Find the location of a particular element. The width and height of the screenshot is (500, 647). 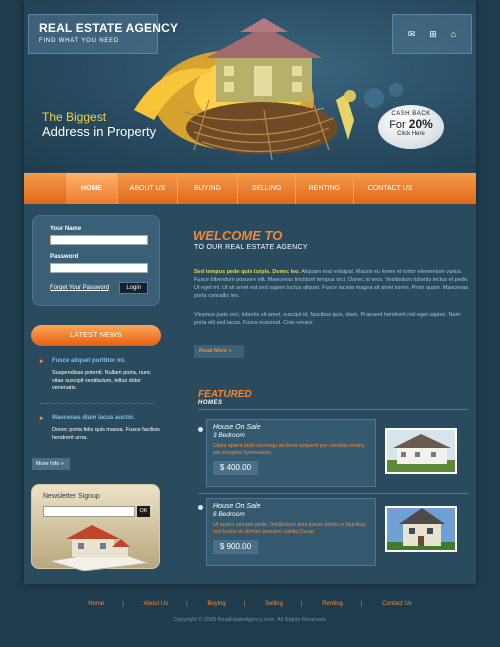

cashback-cta: Click Here is located at coordinates (411, 134).